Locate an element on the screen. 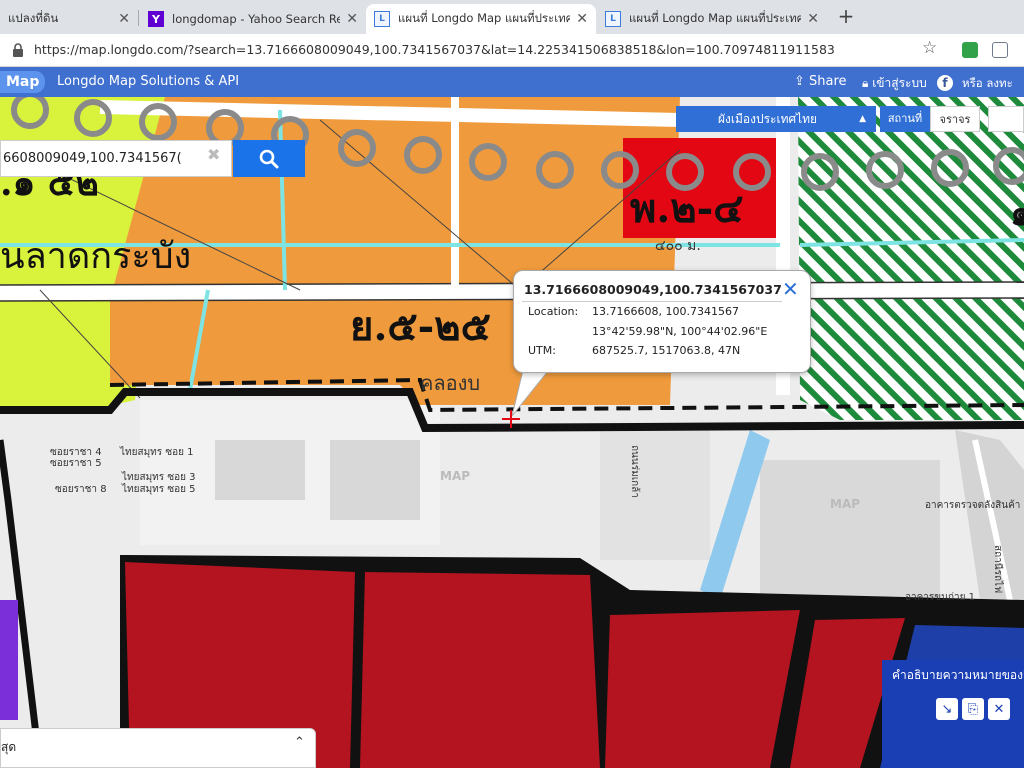 This screenshot has width=1024, height=768. location-label: Location: is located at coordinates (553, 311).